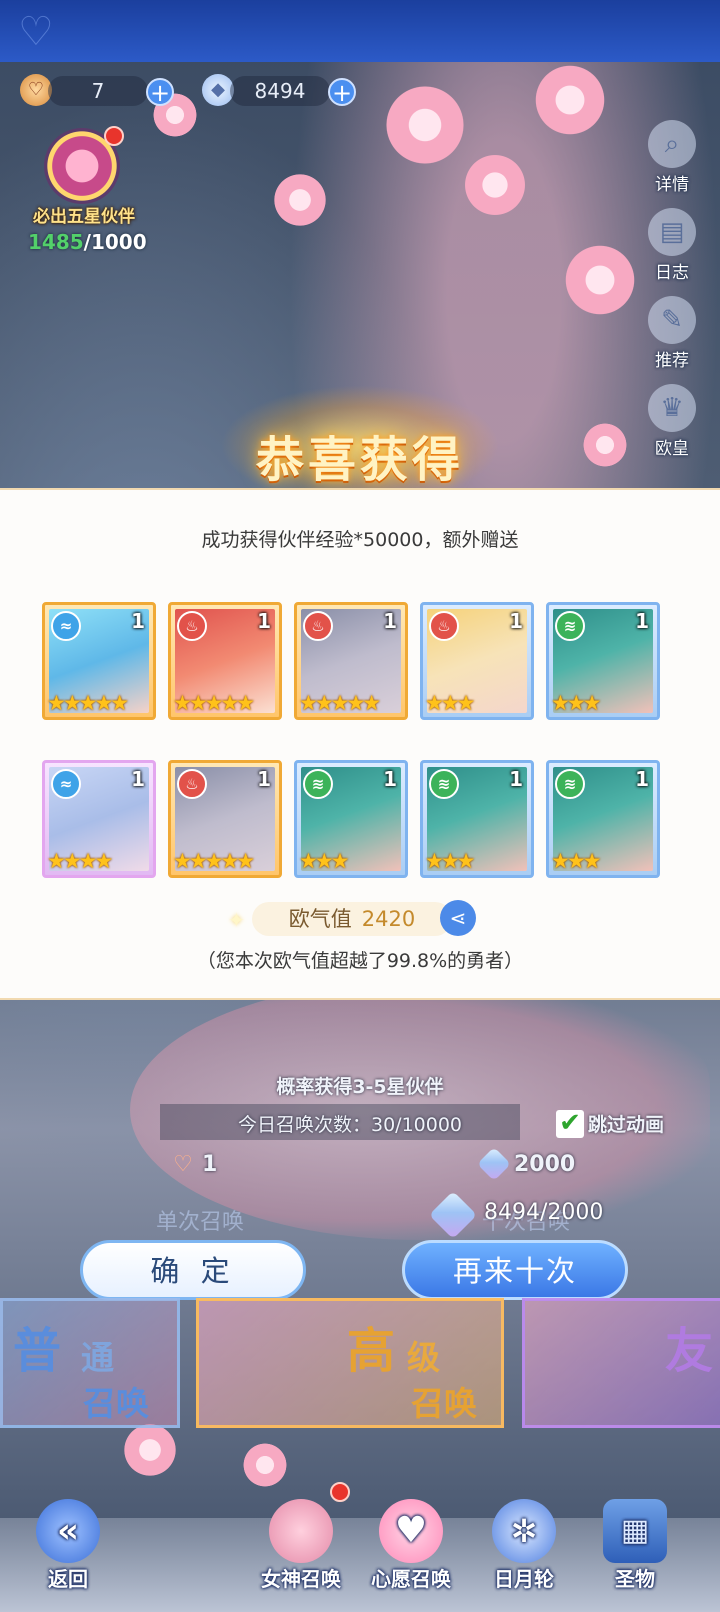 The image size is (720, 1612). I want to click on side-button-log: ▤ 日志, so click(672, 247).